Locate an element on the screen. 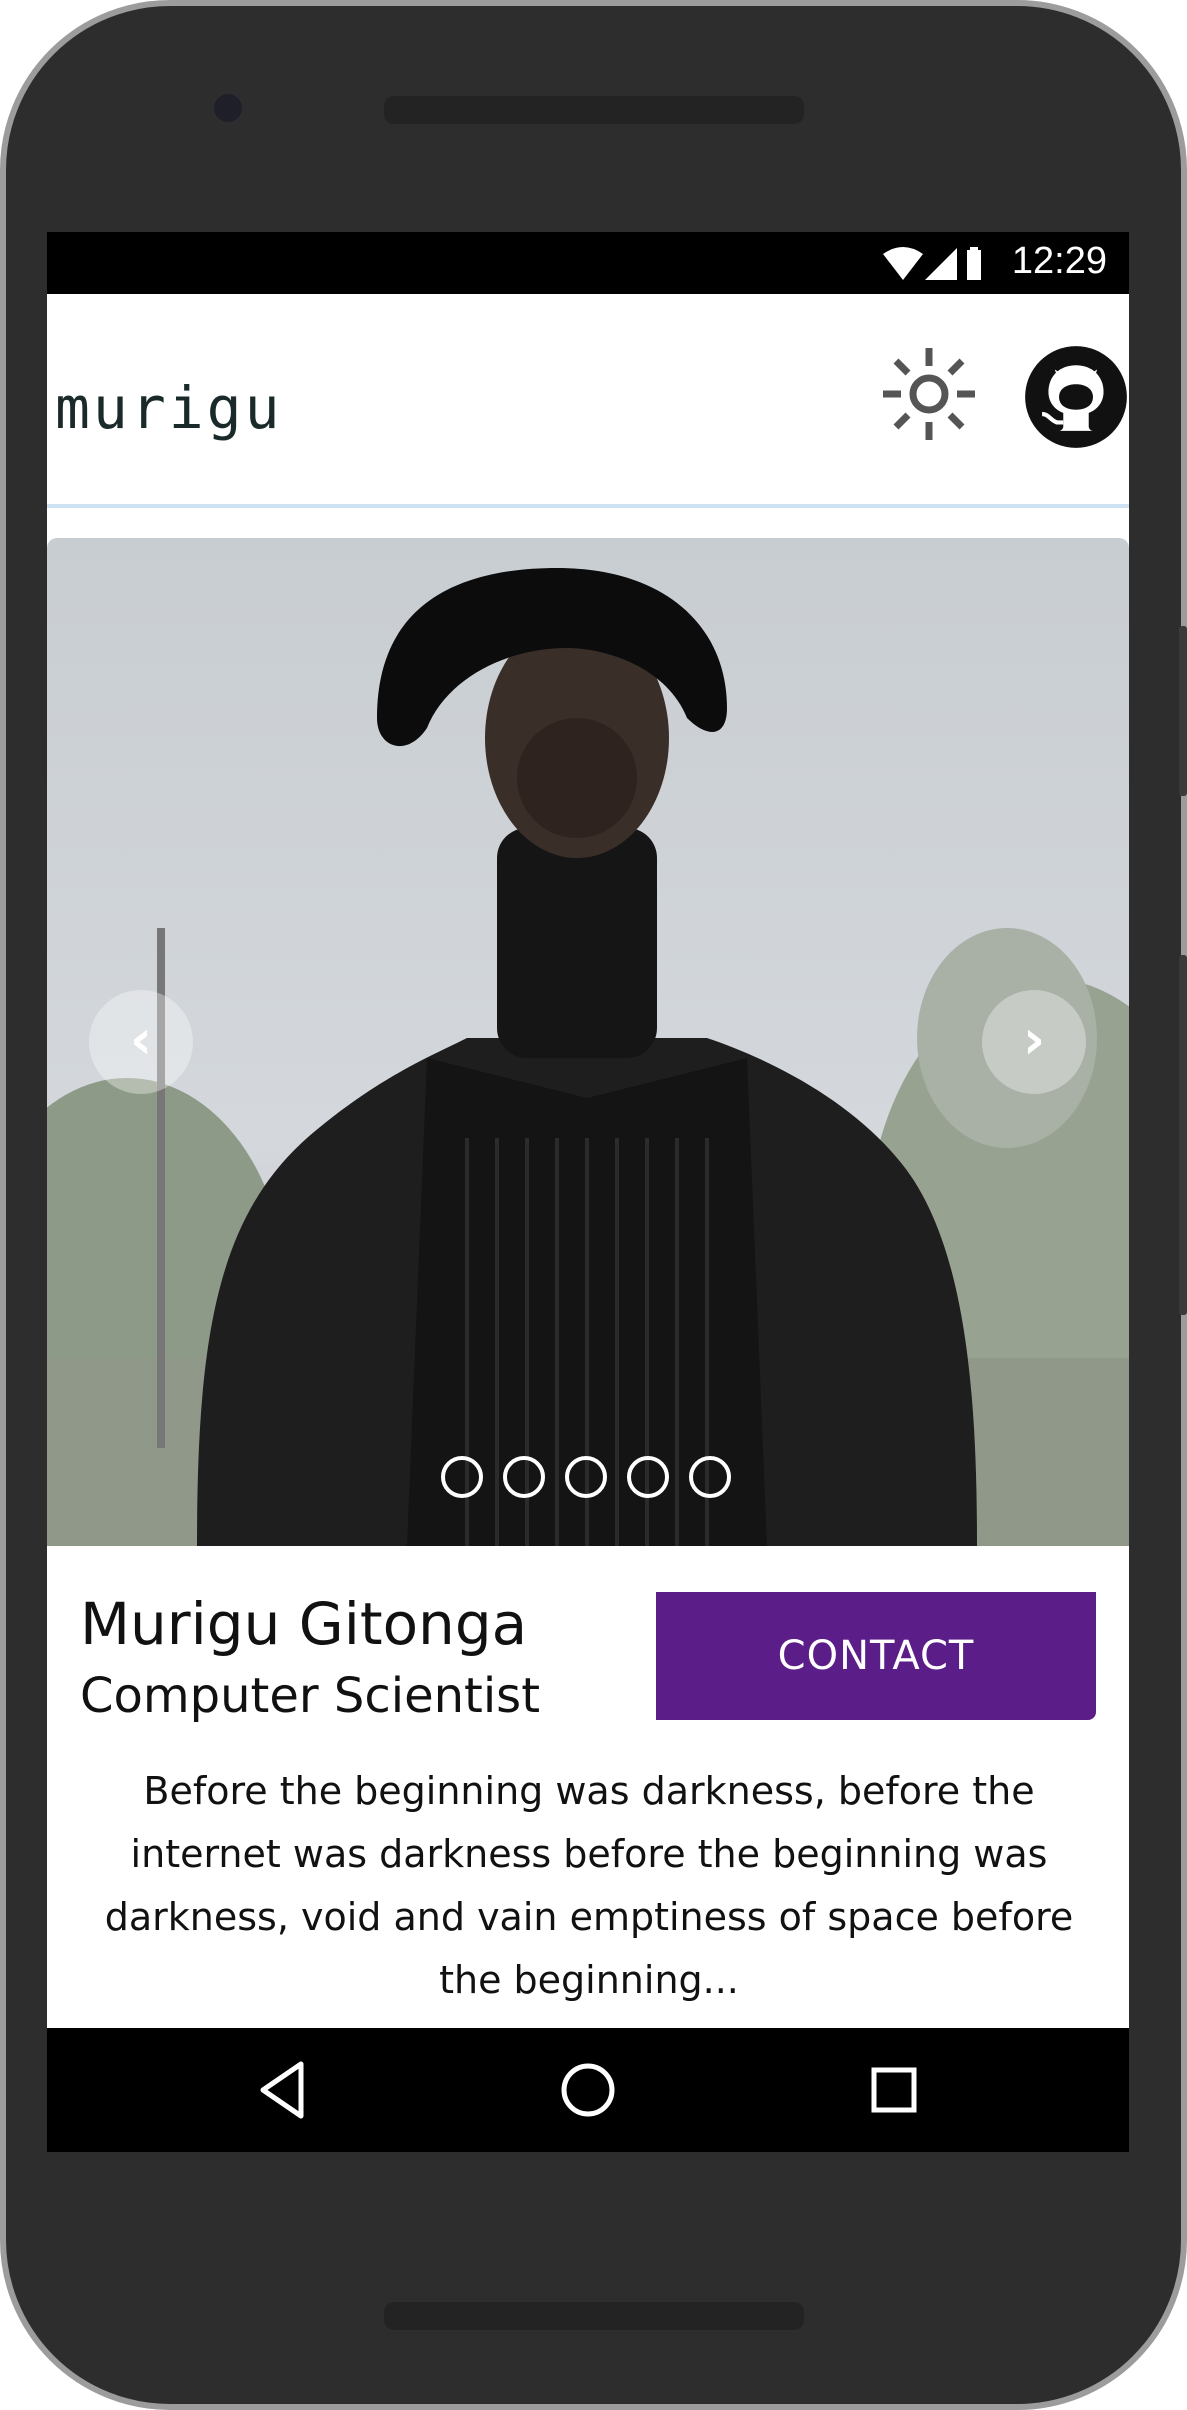  system-nav-bar is located at coordinates (588, 2090).